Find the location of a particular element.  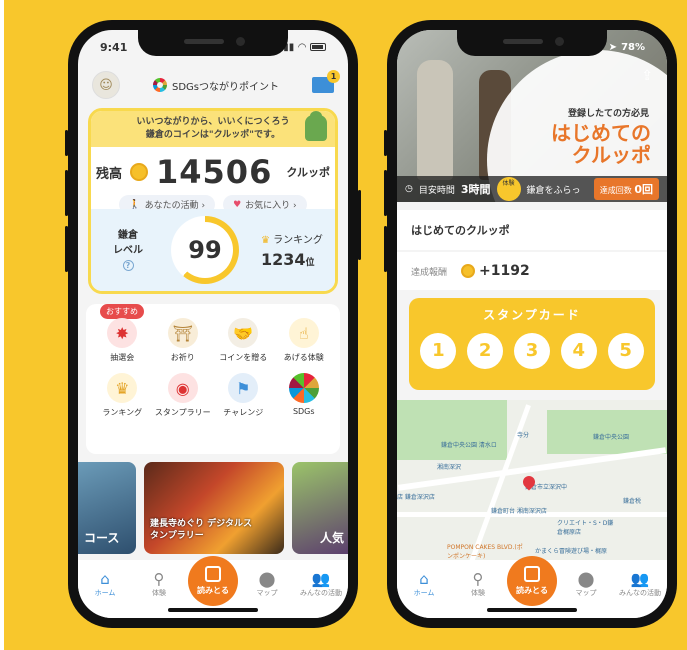

ranking-info: ♛ ランキング 1234位 is located at coordinates (292, 250).